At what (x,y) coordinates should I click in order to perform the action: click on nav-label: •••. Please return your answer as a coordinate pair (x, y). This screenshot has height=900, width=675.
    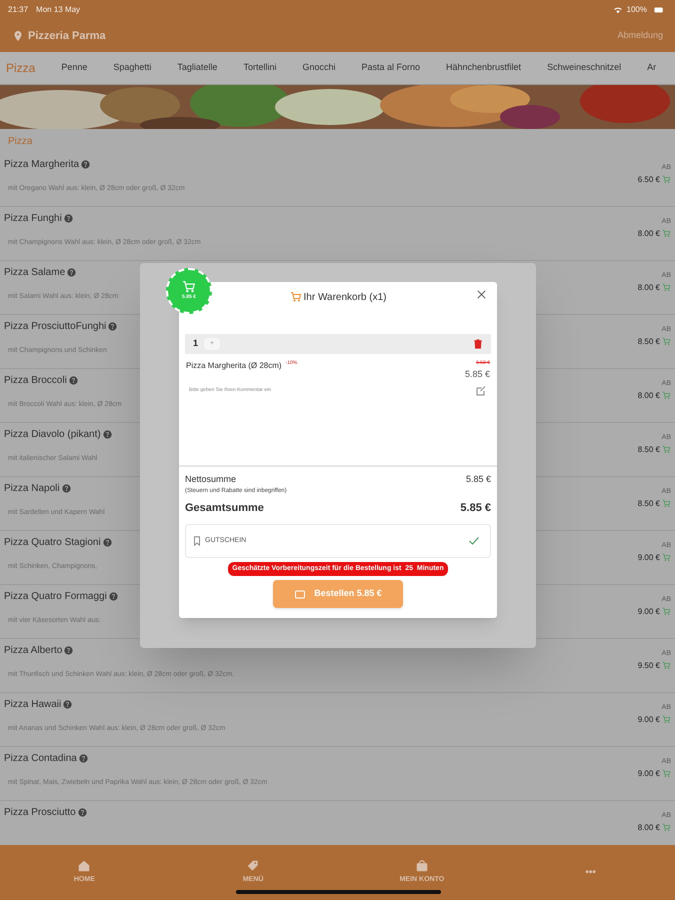
    Looking at the image, I should click on (590, 873).